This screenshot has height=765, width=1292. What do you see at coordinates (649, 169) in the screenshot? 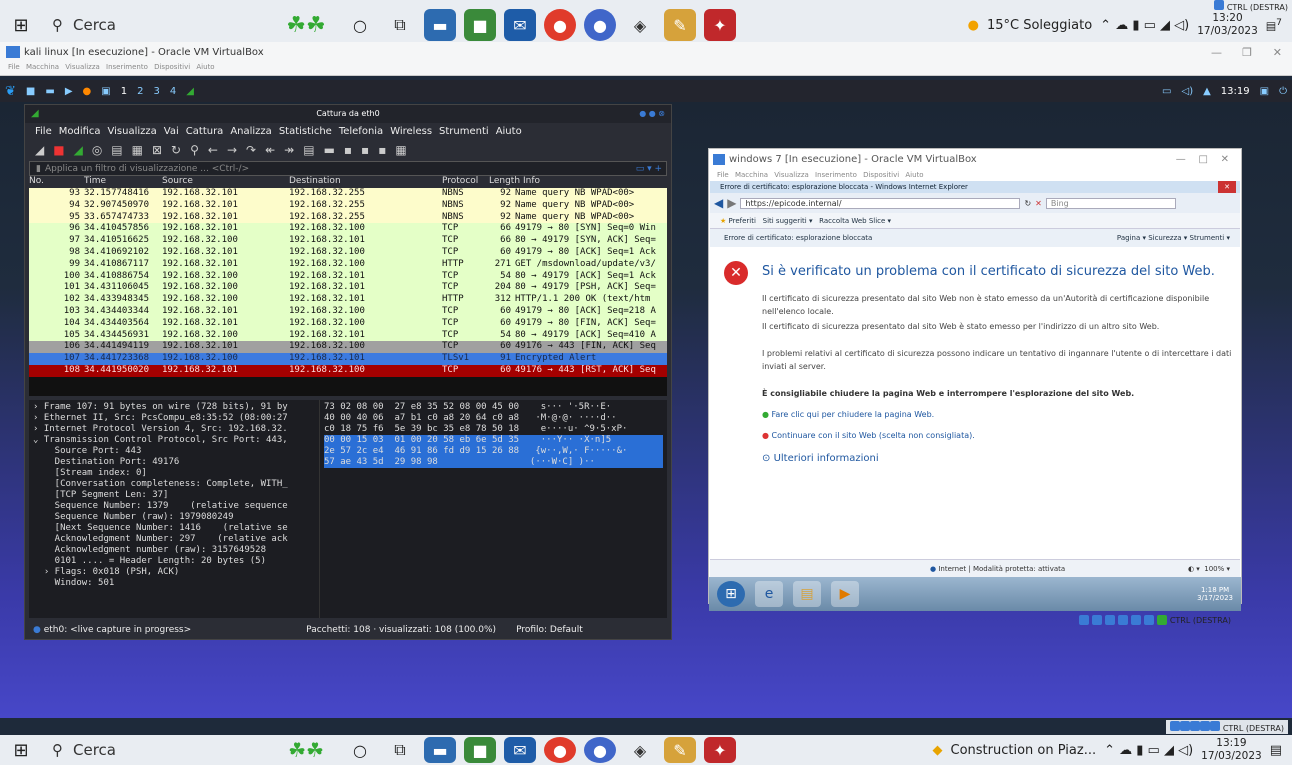
I see `filter-apply-icon: ▭ ▾ +` at bounding box center [649, 169].